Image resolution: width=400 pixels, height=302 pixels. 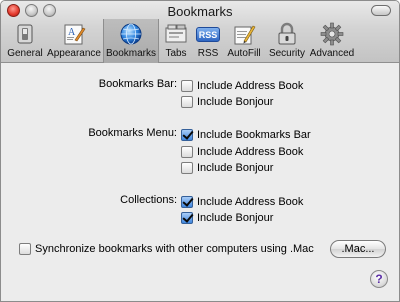 What do you see at coordinates (137, 84) in the screenshot?
I see `bookmarks-bar-label: Bookmarks Bar:` at bounding box center [137, 84].